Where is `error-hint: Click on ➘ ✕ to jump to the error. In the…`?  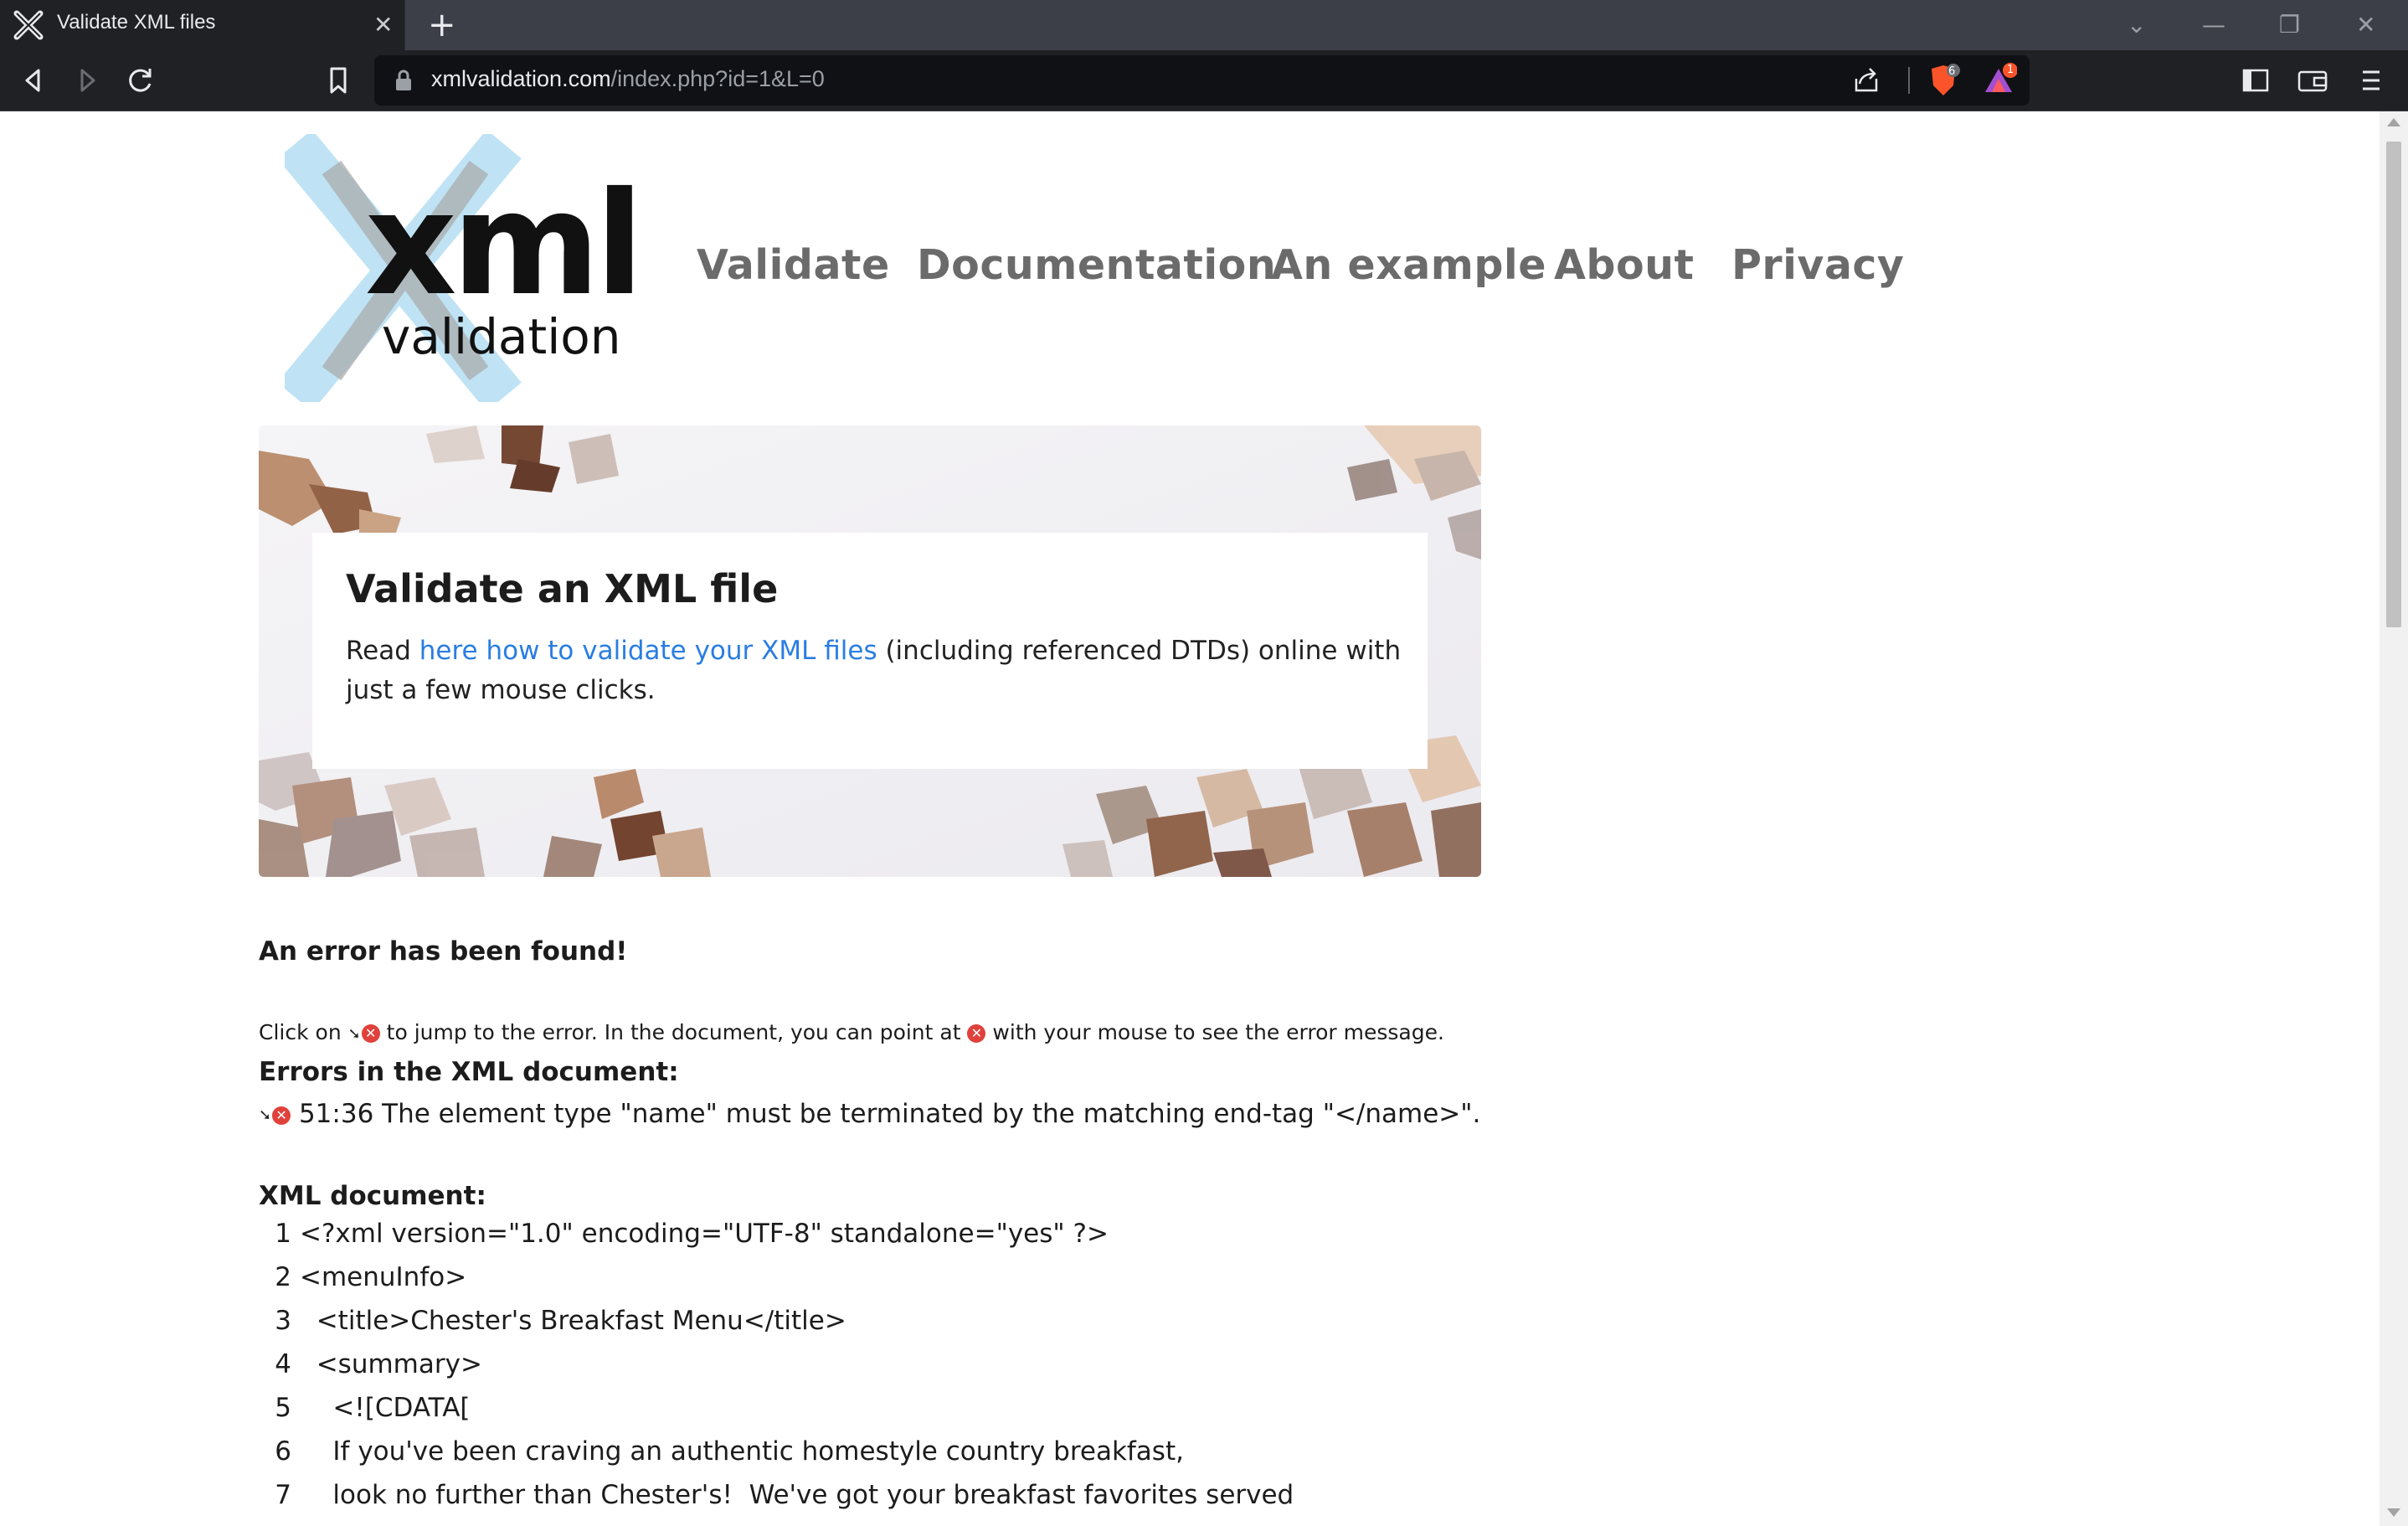 error-hint: Click on ➘ ✕ to jump to the error. In the… is located at coordinates (851, 1032).